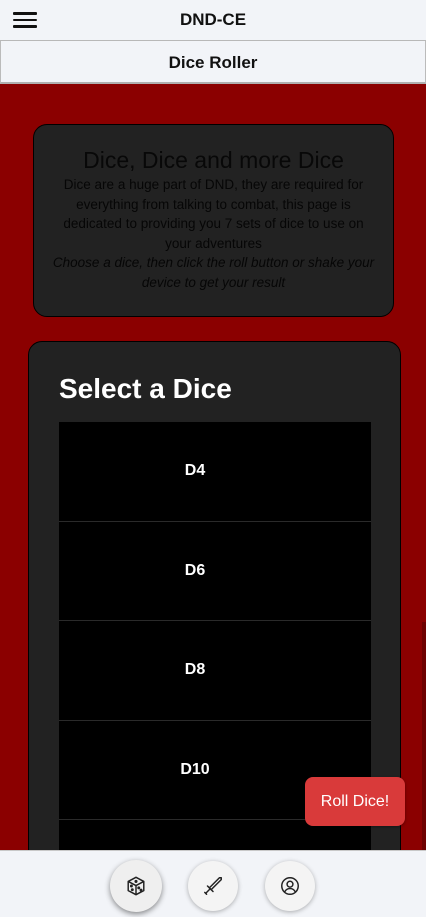 This screenshot has height=917, width=426. Describe the element at coordinates (215, 571) in the screenshot. I see `dice-option-d6: D6` at that location.